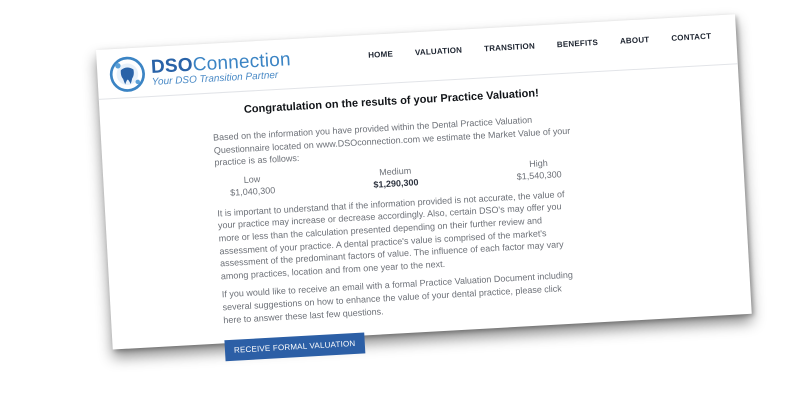 The height and width of the screenshot is (412, 800). What do you see at coordinates (396, 183) in the screenshot?
I see `estimate-medium-value: $1,290,300` at bounding box center [396, 183].